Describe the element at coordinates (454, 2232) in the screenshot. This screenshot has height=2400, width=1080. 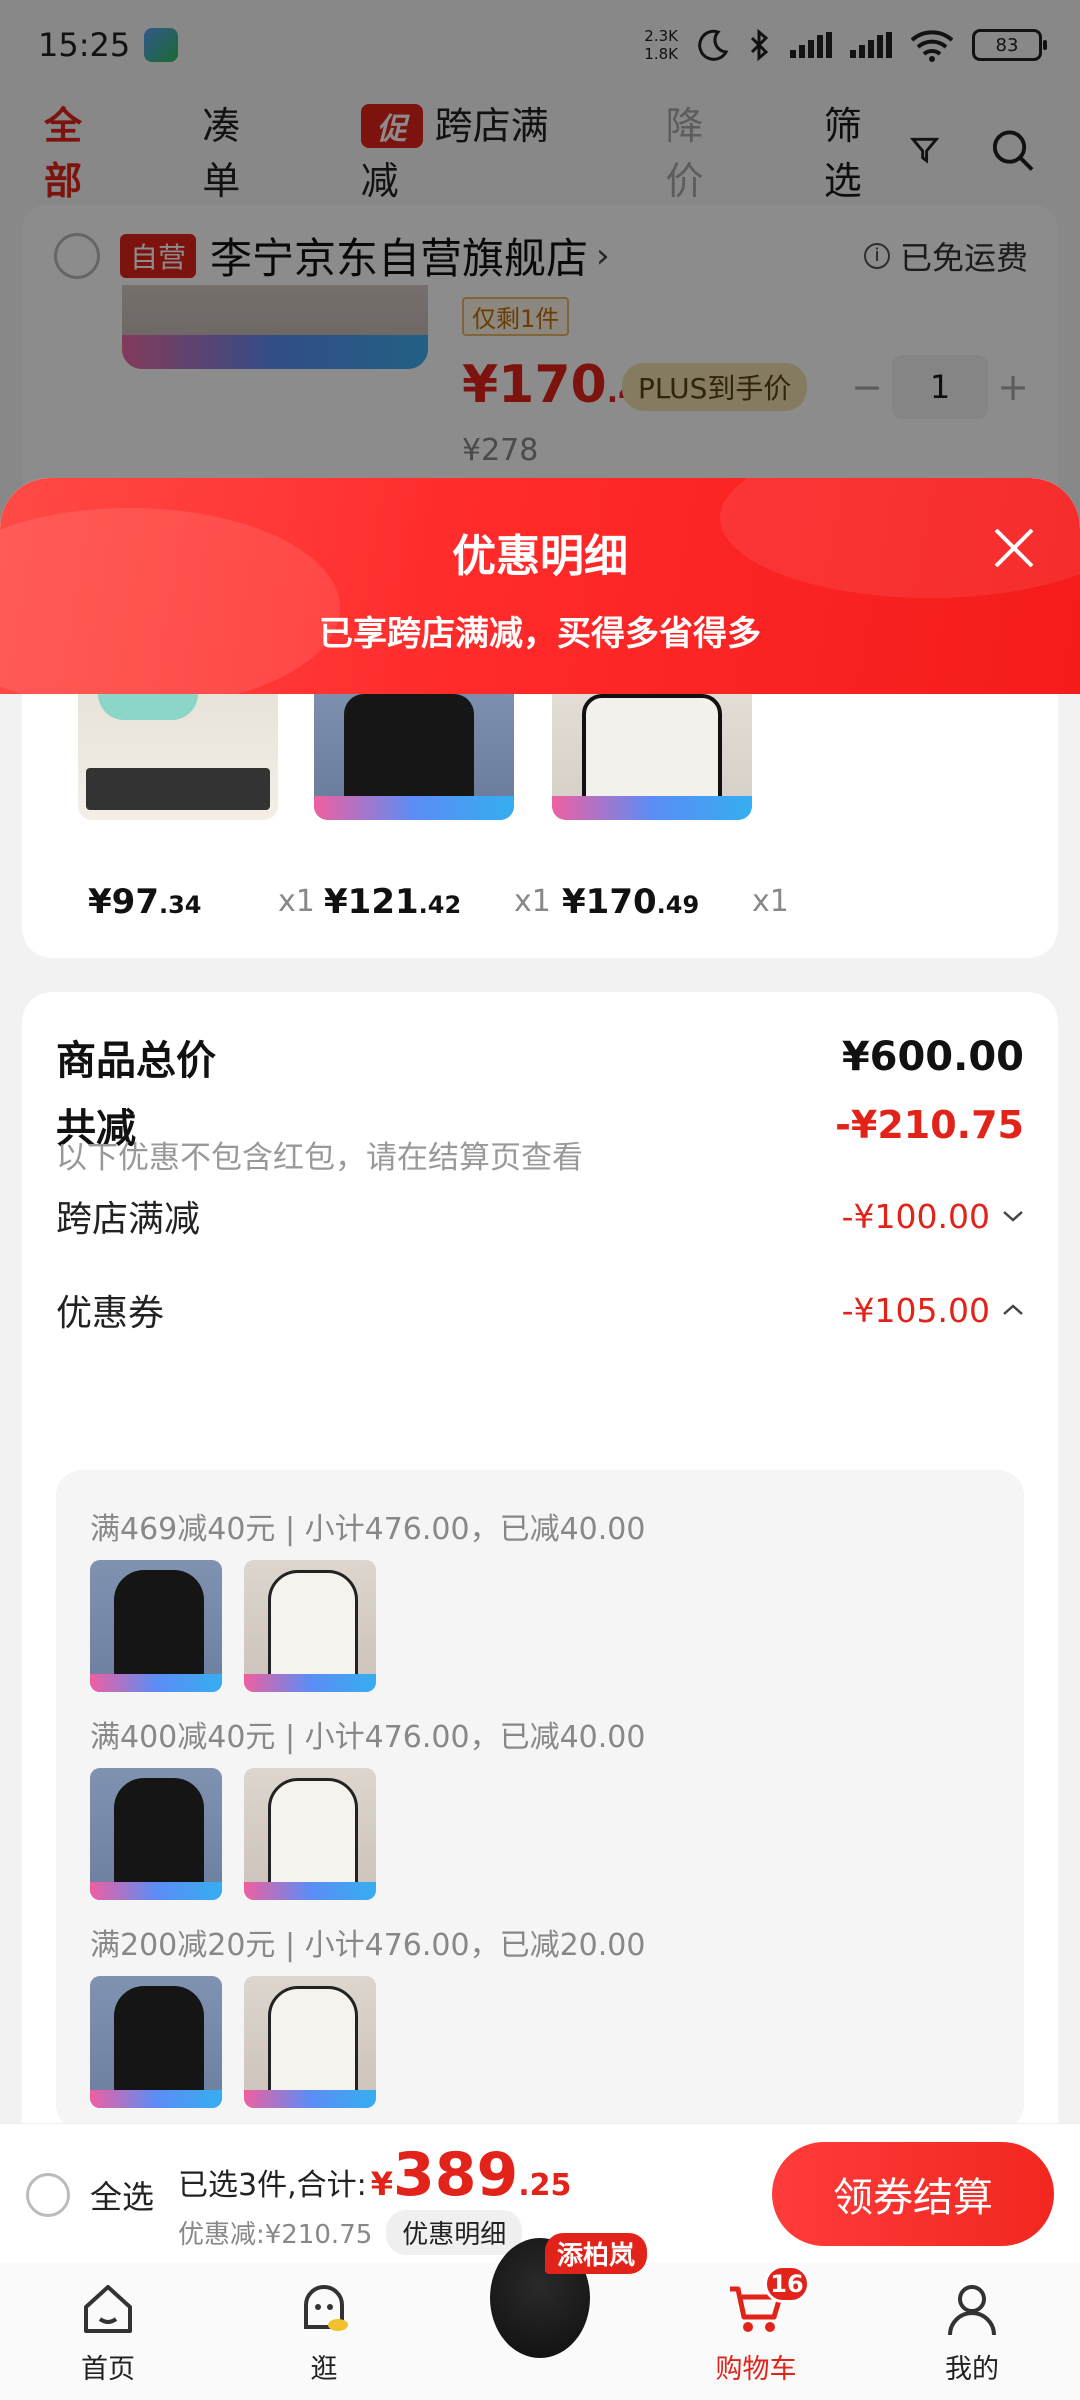
I see `discount-detail-button: 优惠明细` at that location.